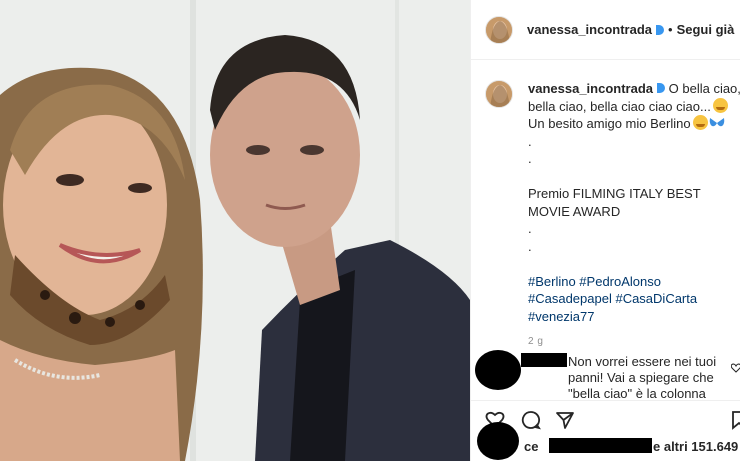  I want to click on post-header: vanessa_incontrada • Segui già, so click(605, 30).